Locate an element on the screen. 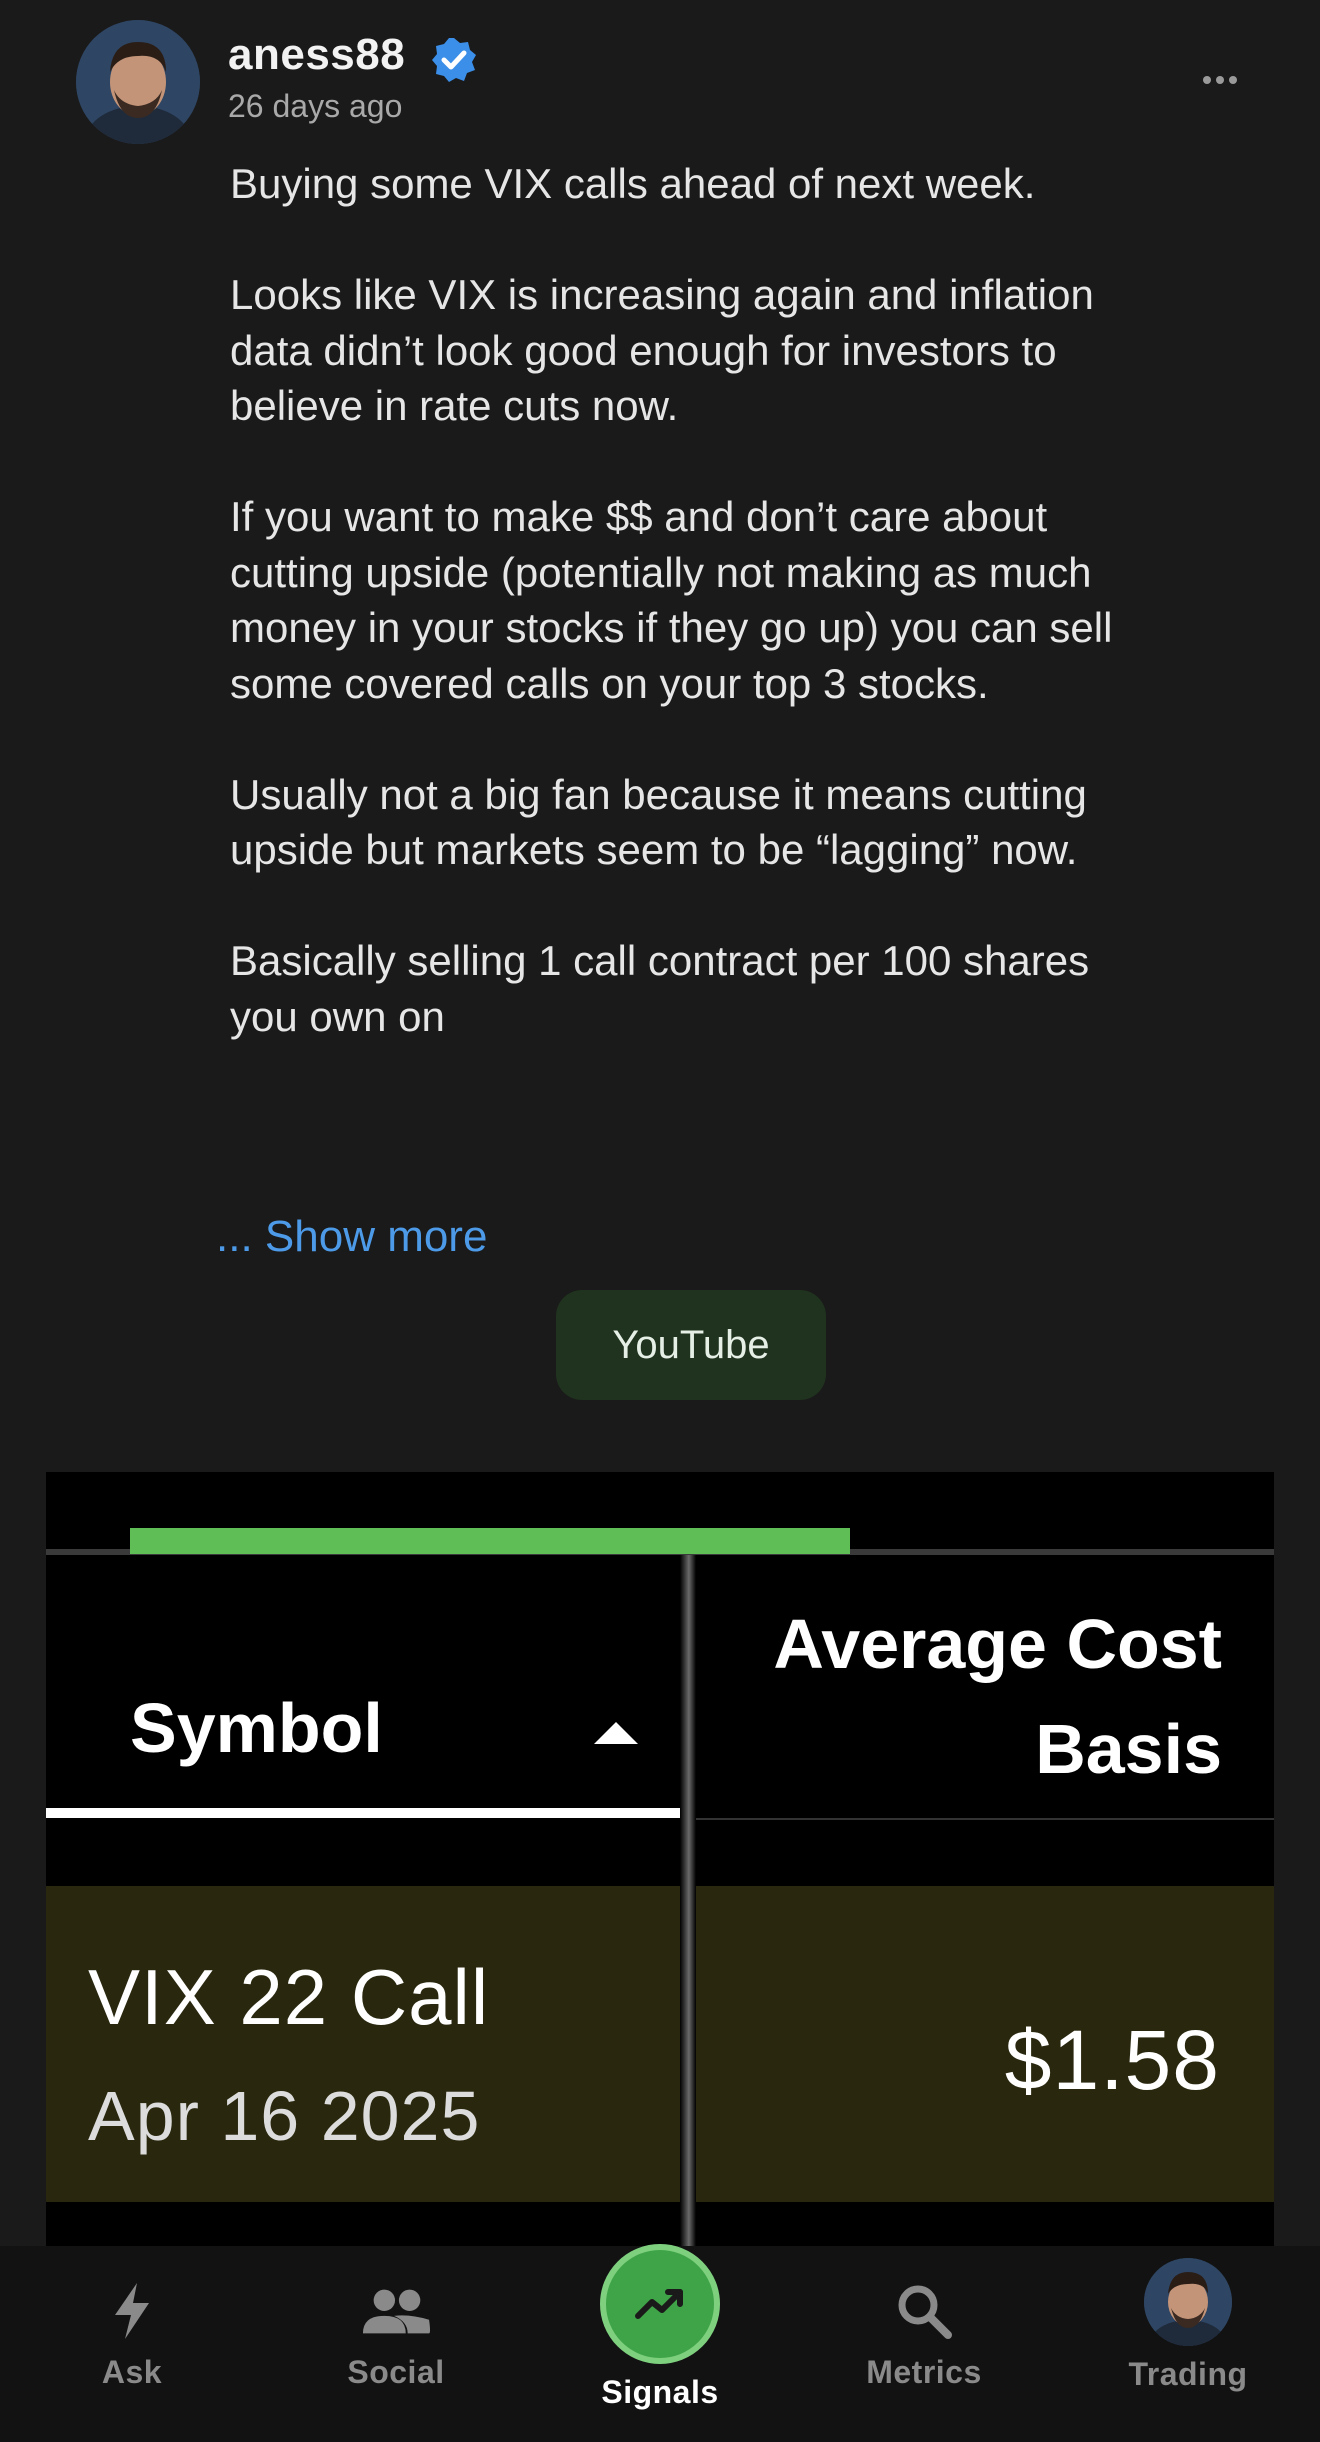 Image resolution: width=1320 pixels, height=2442 pixels. bottom-nav: Ask Social Signals Metrics Trading is located at coordinates (660, 2343).